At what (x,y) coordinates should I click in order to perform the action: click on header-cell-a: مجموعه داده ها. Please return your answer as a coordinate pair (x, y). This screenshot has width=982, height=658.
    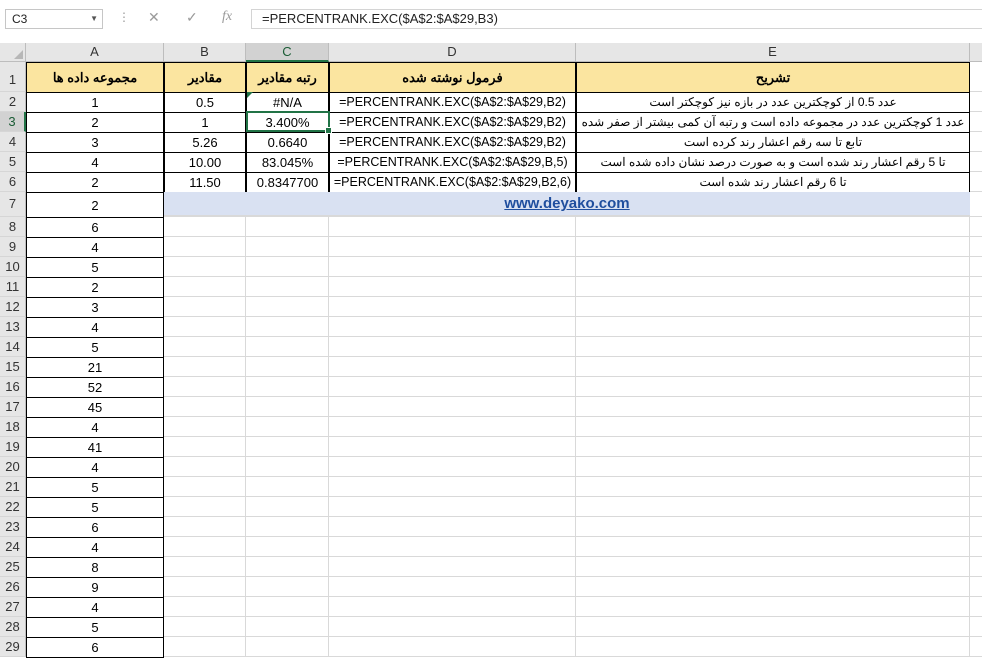
    Looking at the image, I should click on (95, 77).